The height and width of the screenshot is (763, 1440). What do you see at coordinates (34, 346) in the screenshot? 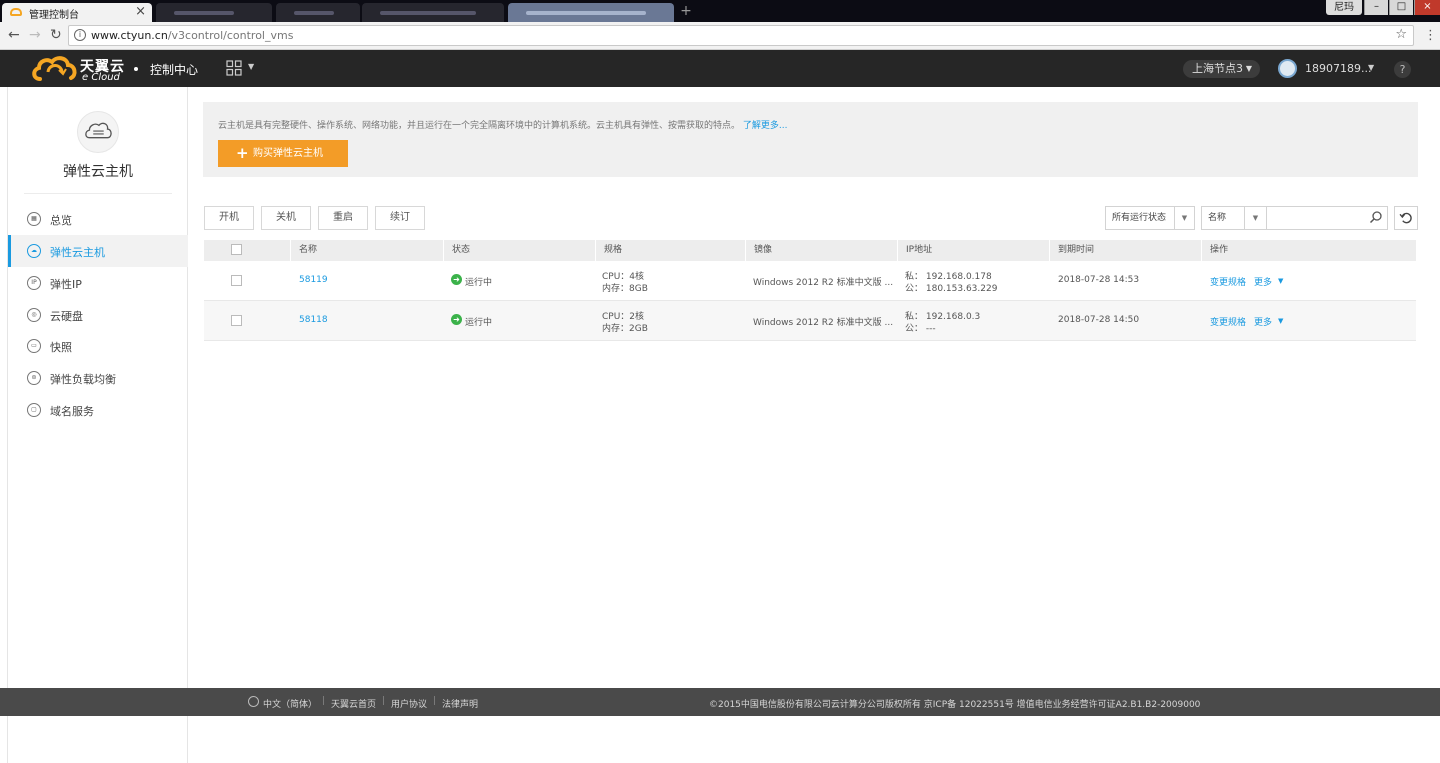
I see `snapshot-icon: ▭` at bounding box center [34, 346].